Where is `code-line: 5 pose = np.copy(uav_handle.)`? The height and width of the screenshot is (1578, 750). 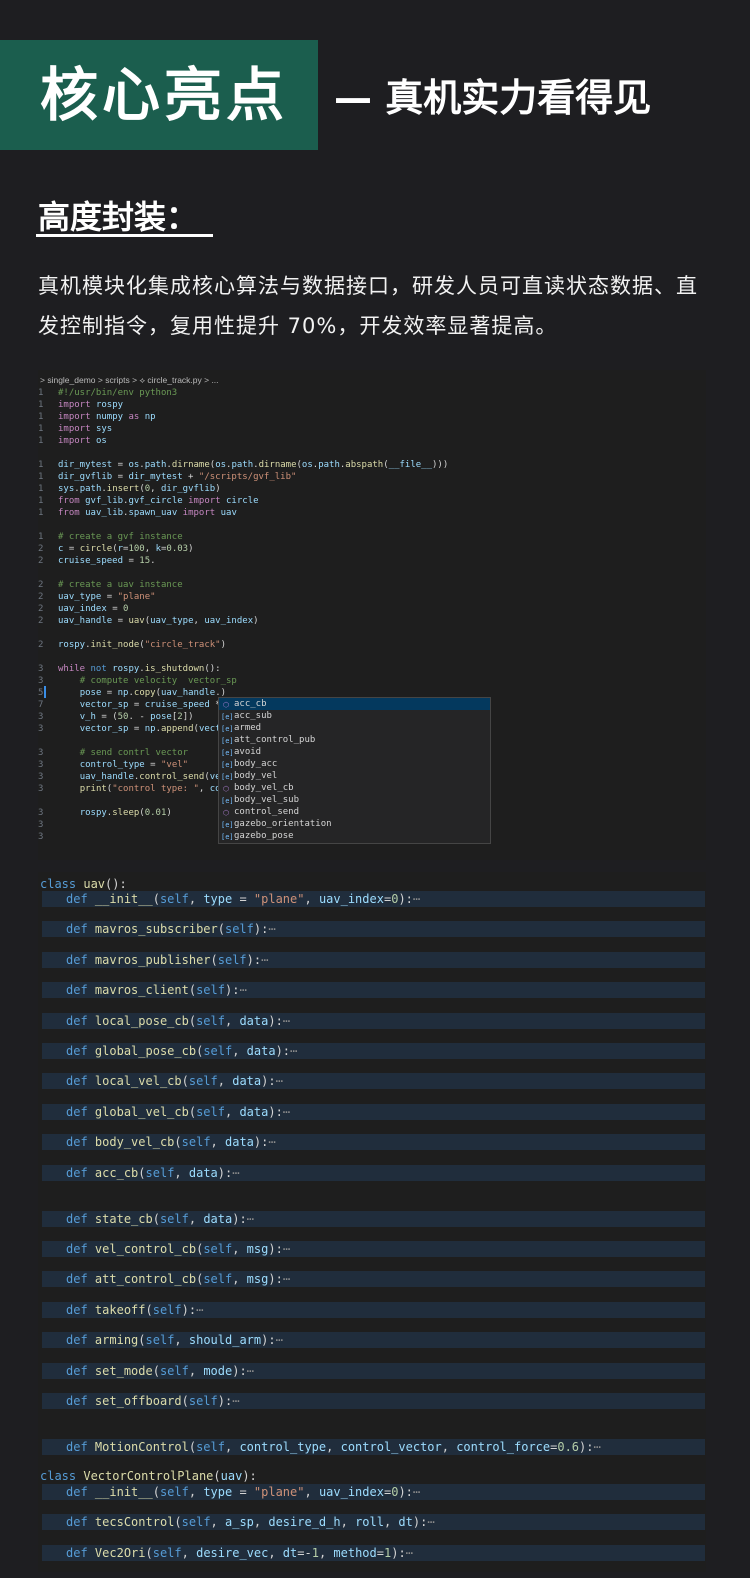 code-line: 5 pose = np.copy(uav_handle.) is located at coordinates (132, 693).